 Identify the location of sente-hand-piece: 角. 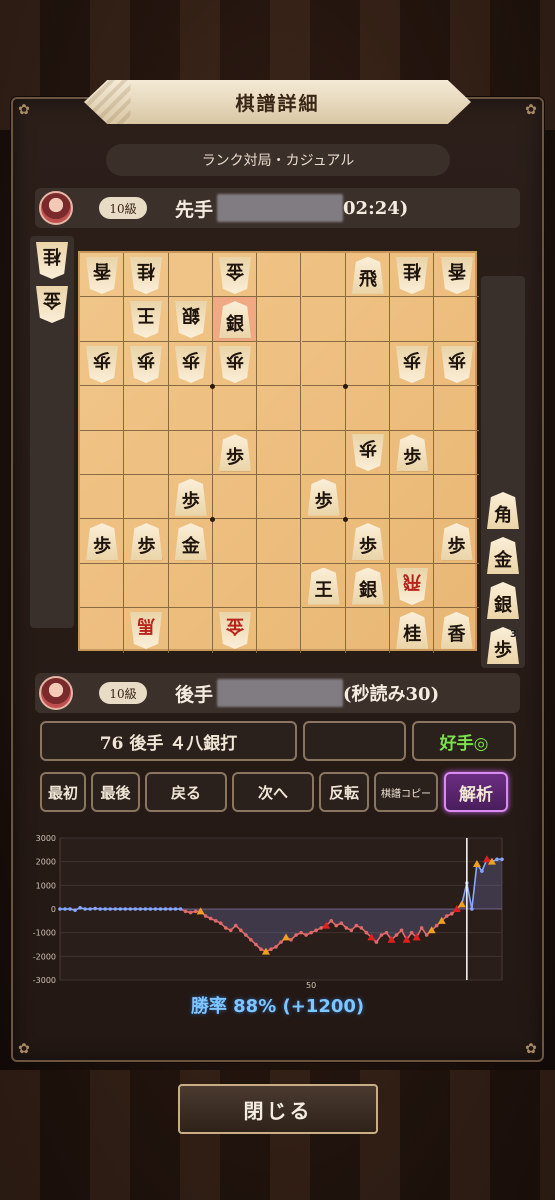
(503, 510).